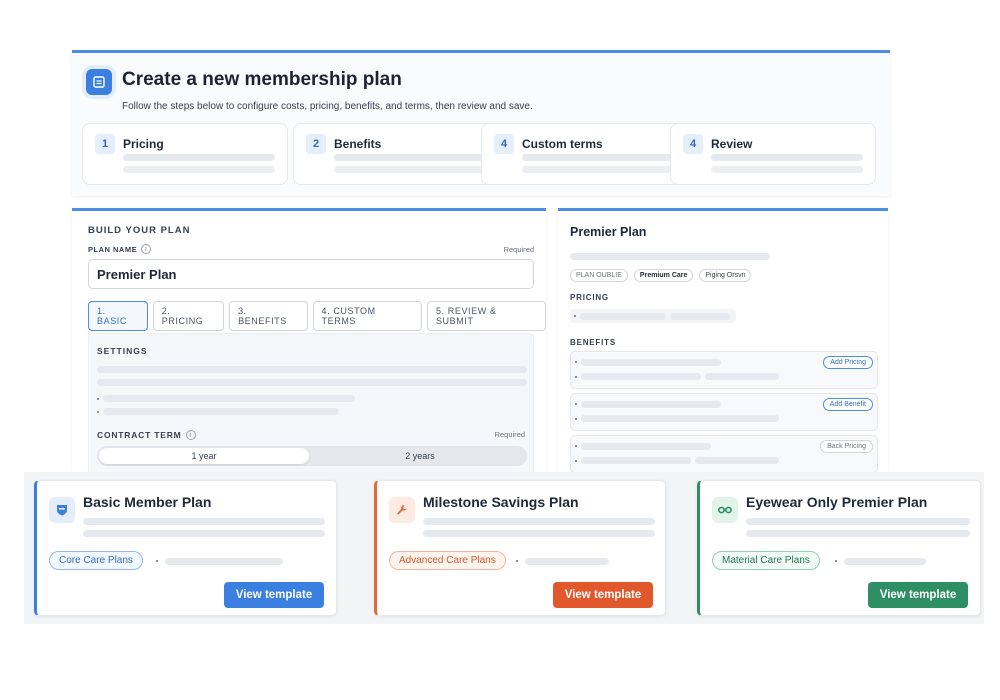 The width and height of the screenshot is (1000, 700). I want to click on step-number: 1, so click(105, 144).